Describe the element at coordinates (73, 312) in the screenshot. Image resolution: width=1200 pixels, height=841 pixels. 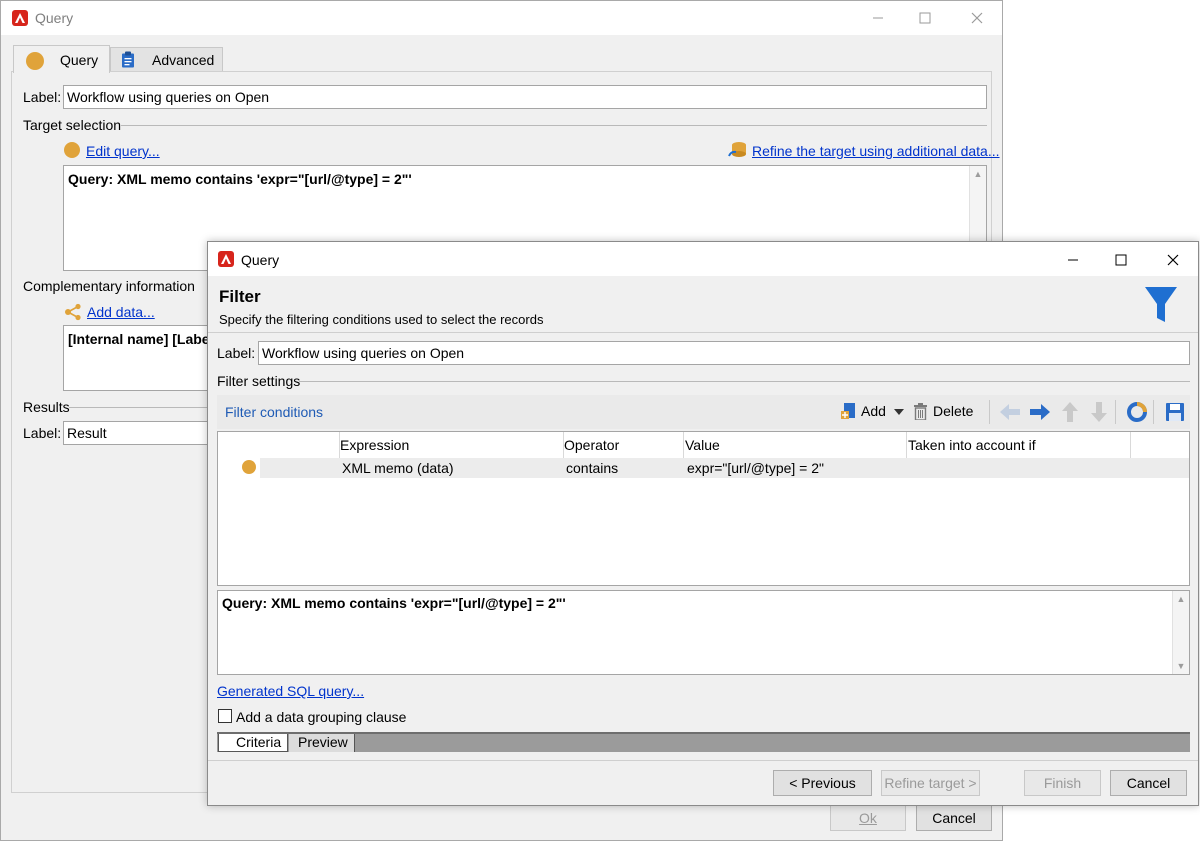
I see `share-add-data-icon` at that location.